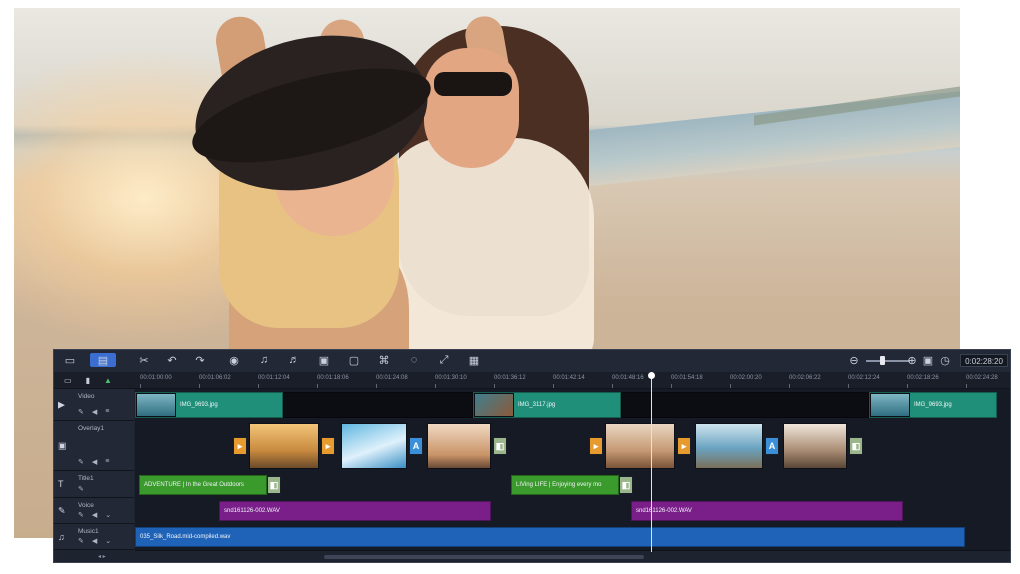 Image resolution: width=1020 pixels, height=574 pixels. I want to click on video-gap, so click(378, 405).